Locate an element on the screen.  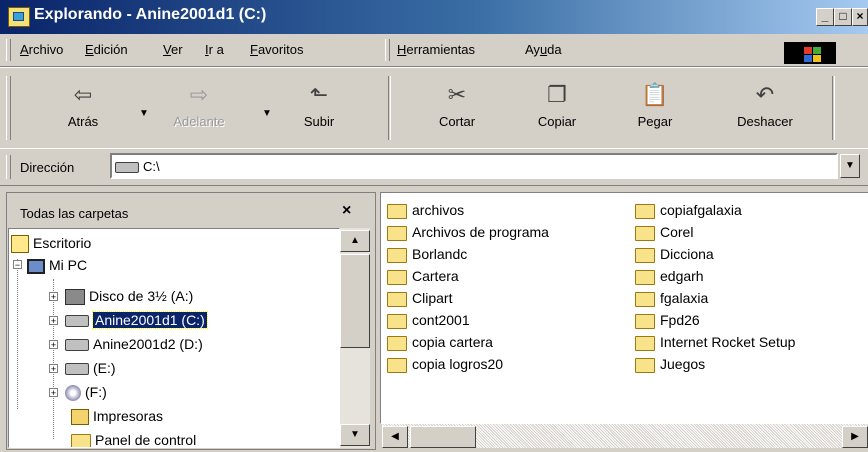
scroll-left-button: ◀ is located at coordinates (395, 437).